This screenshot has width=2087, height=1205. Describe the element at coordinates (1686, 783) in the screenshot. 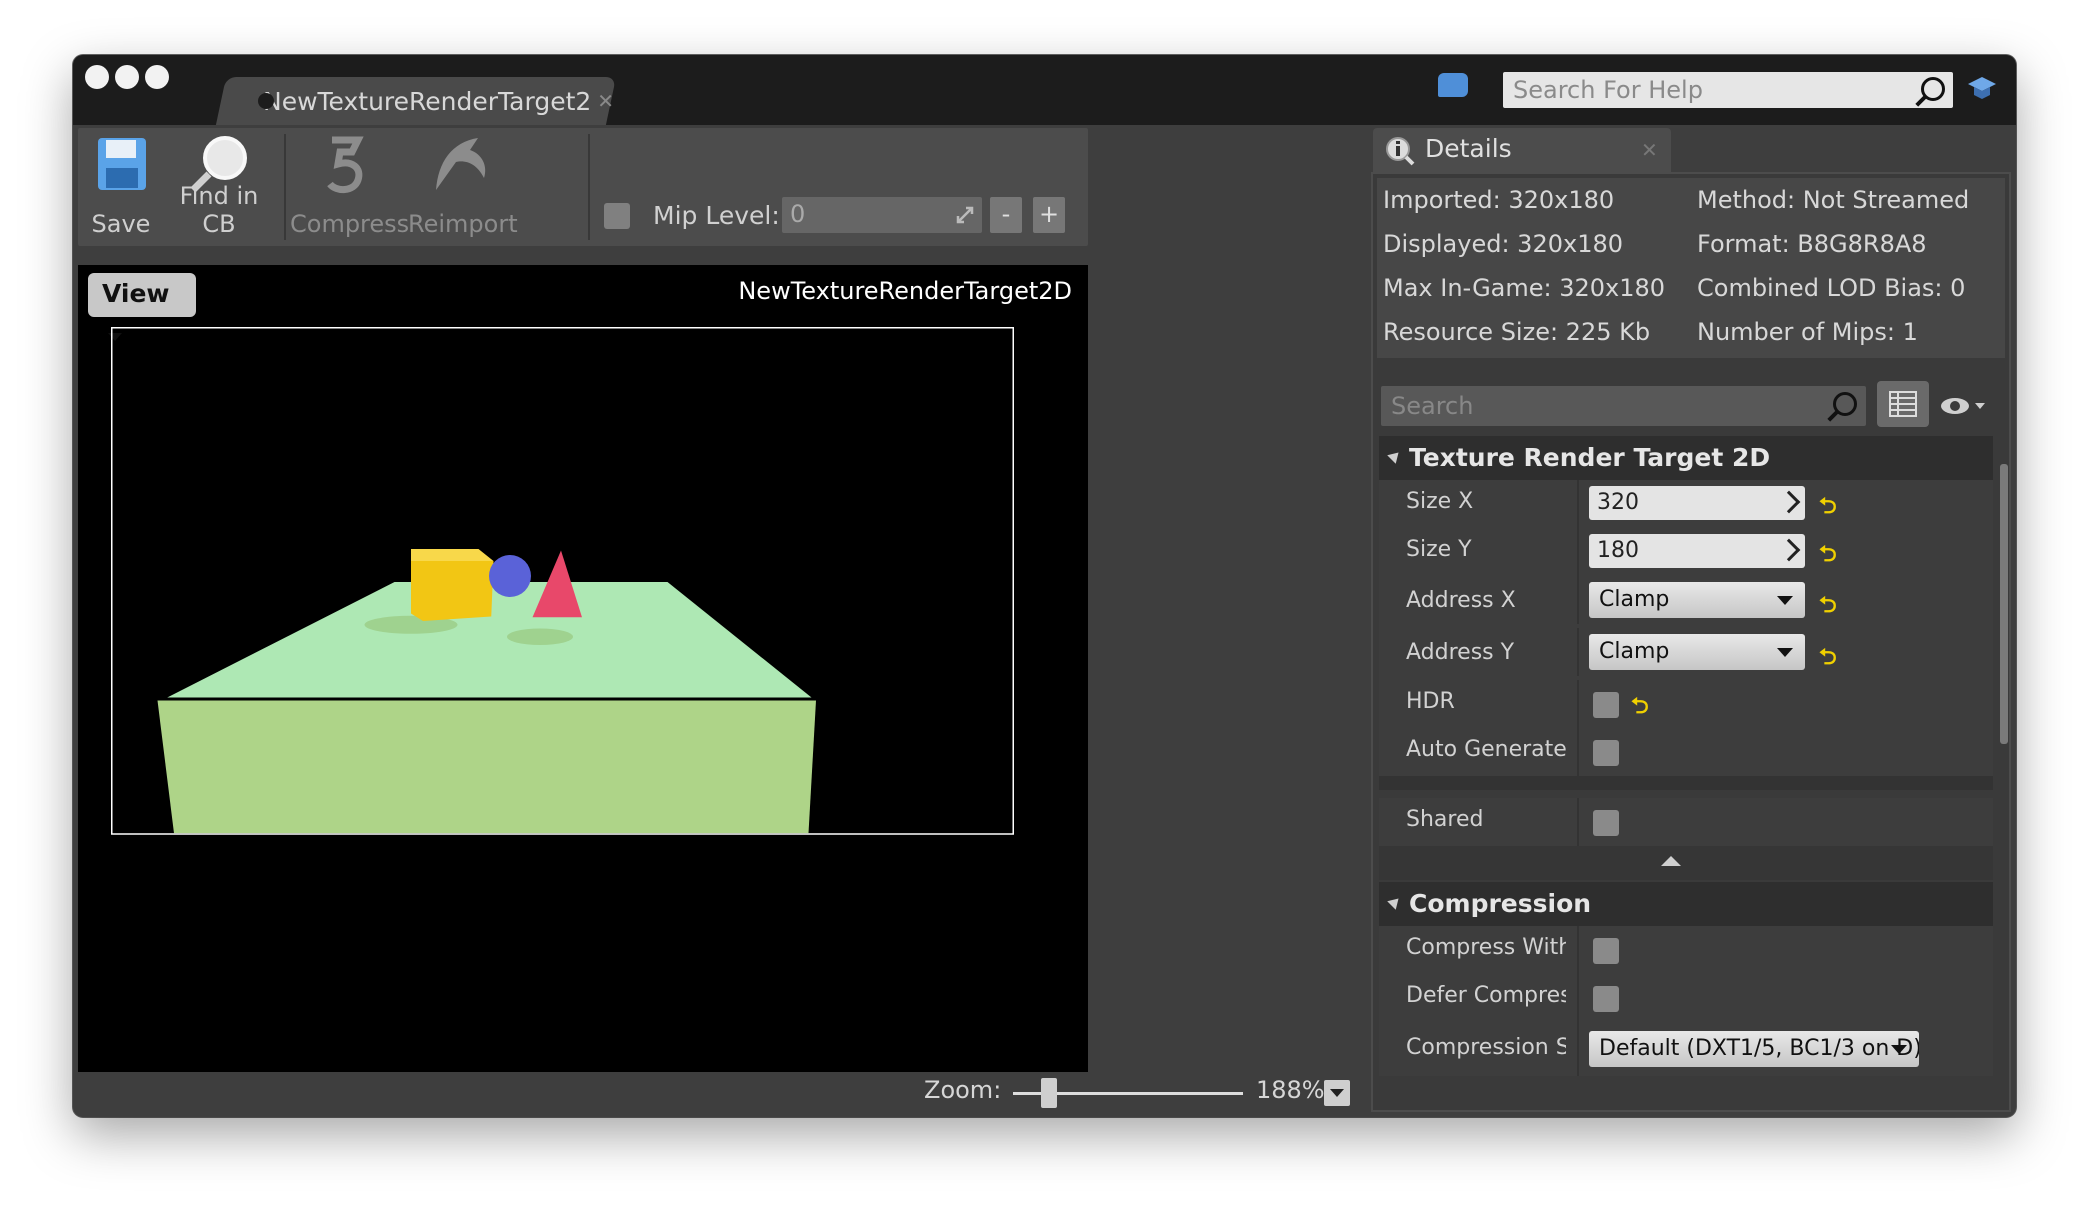

I see `advanced-separator` at that location.